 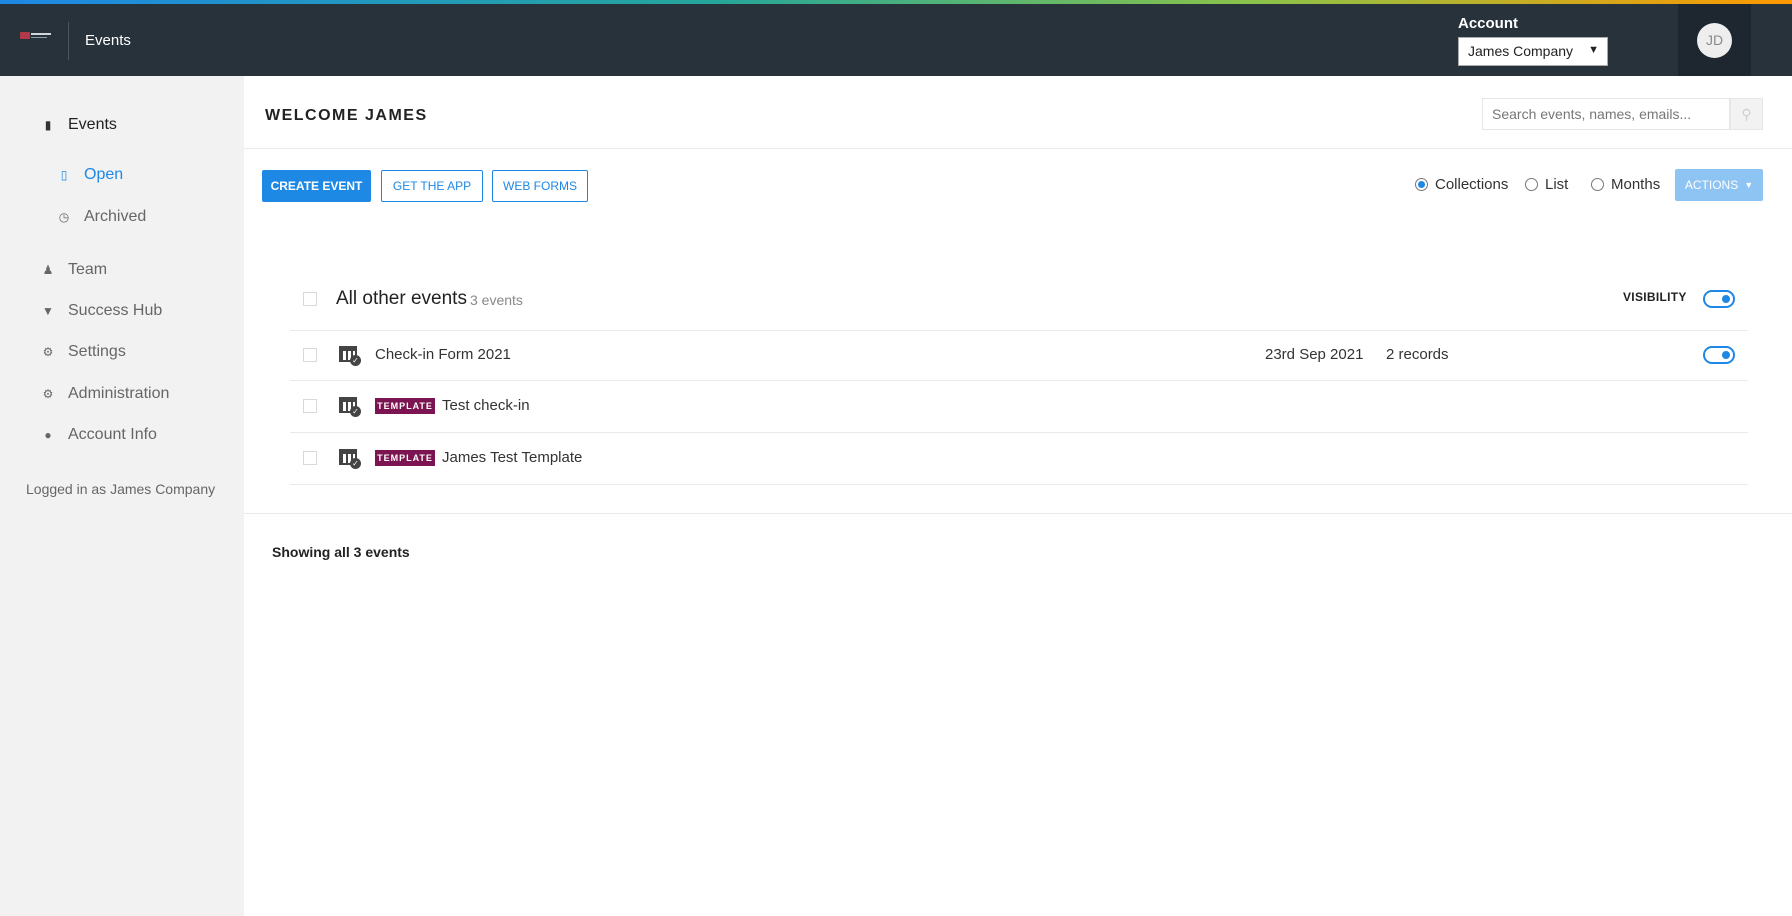 What do you see at coordinates (1417, 354) in the screenshot?
I see `event-records: 2 records` at bounding box center [1417, 354].